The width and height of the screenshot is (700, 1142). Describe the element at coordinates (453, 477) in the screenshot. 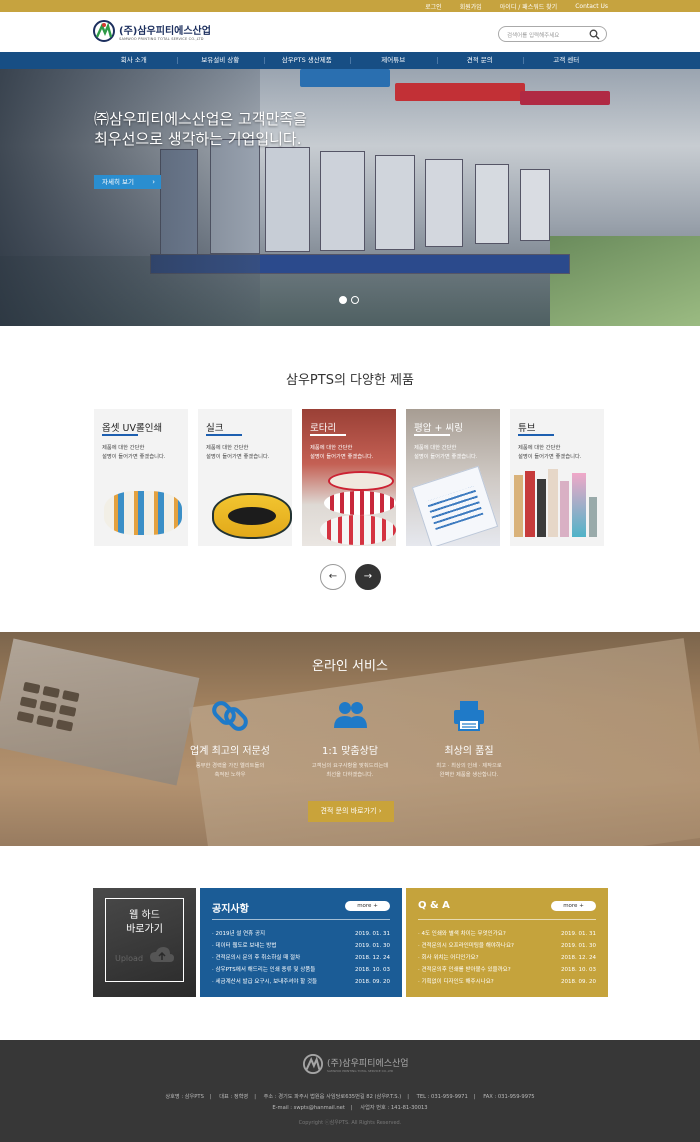

I see `product-card-flatbed-sealing: 평압 + 씨링 제품에 대한 간단한 설명이 들어가면 좋겠습니다.` at that location.